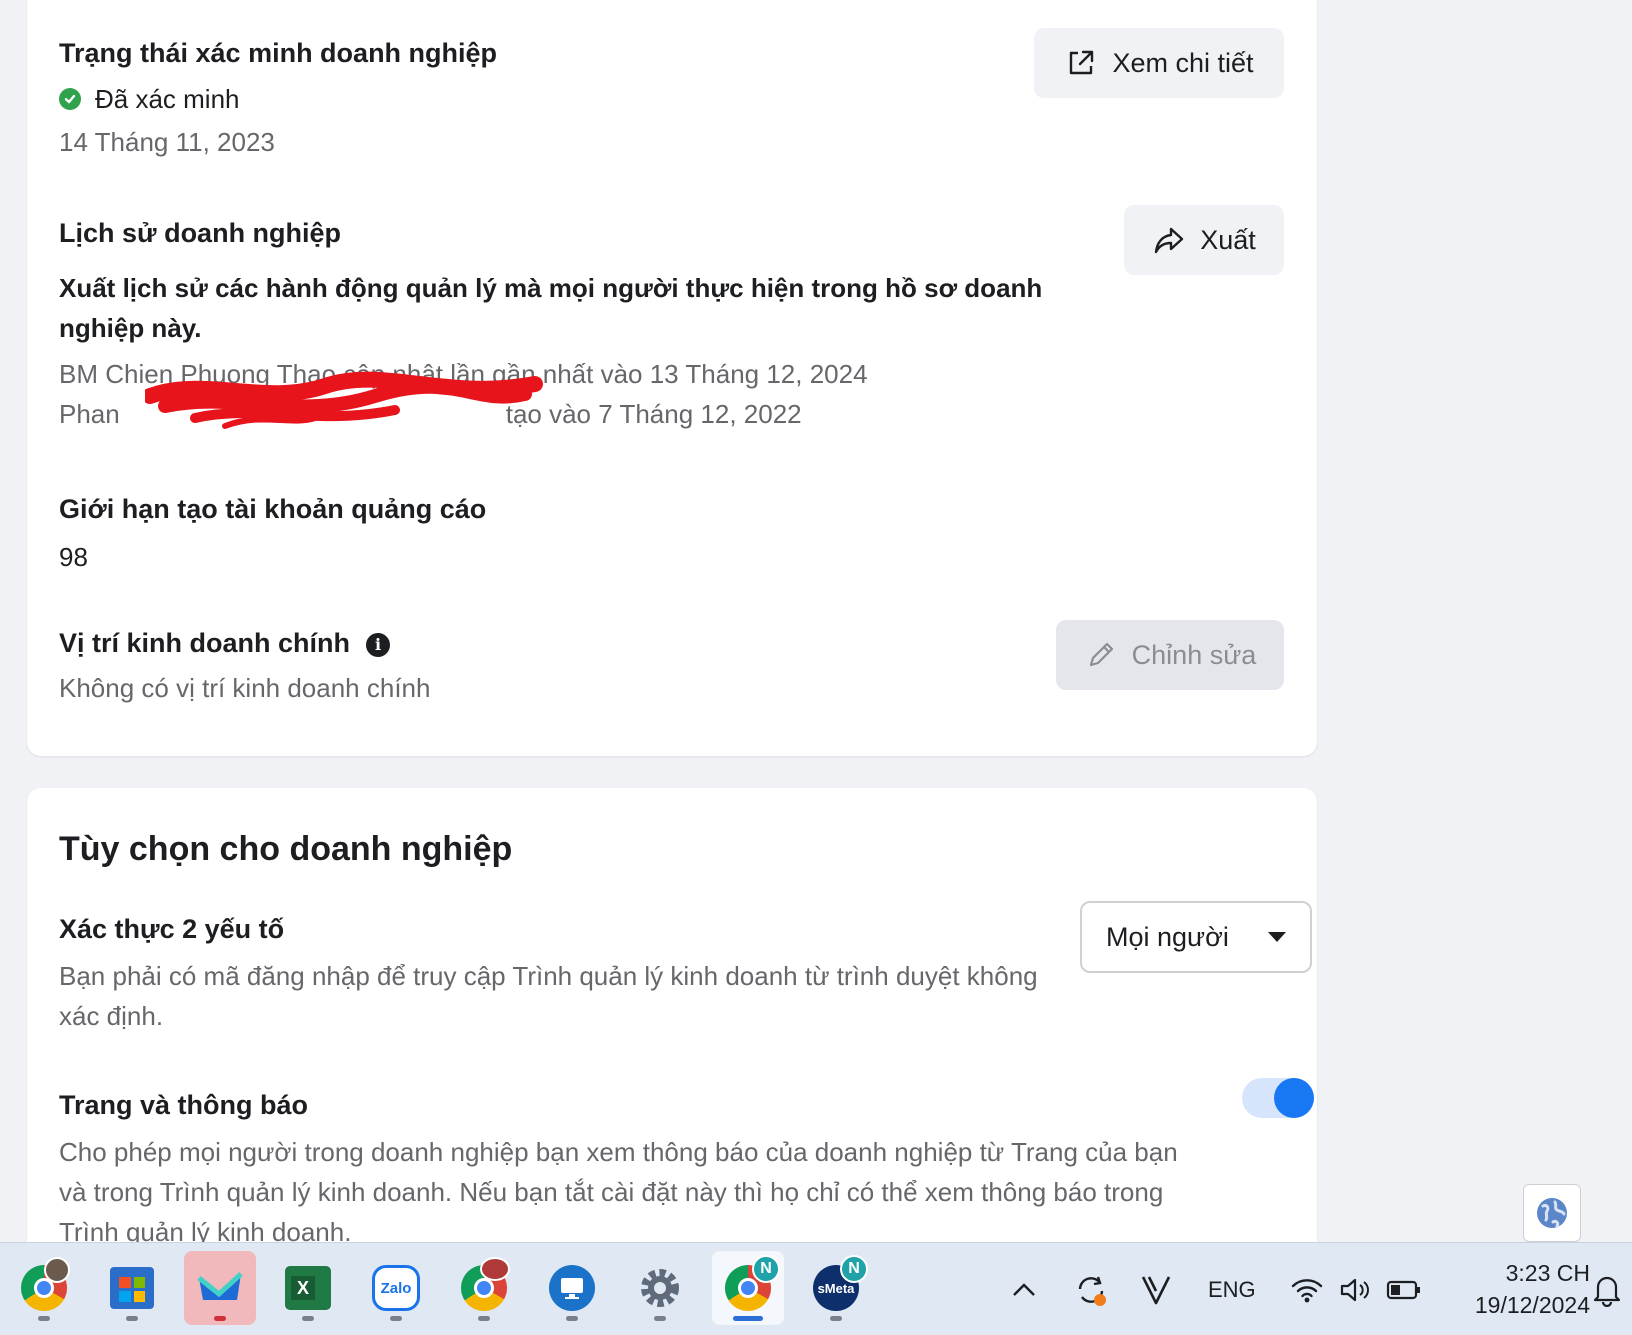 The width and height of the screenshot is (1632, 1335). I want to click on show-hidden-icons-button, so click(1024, 1289).